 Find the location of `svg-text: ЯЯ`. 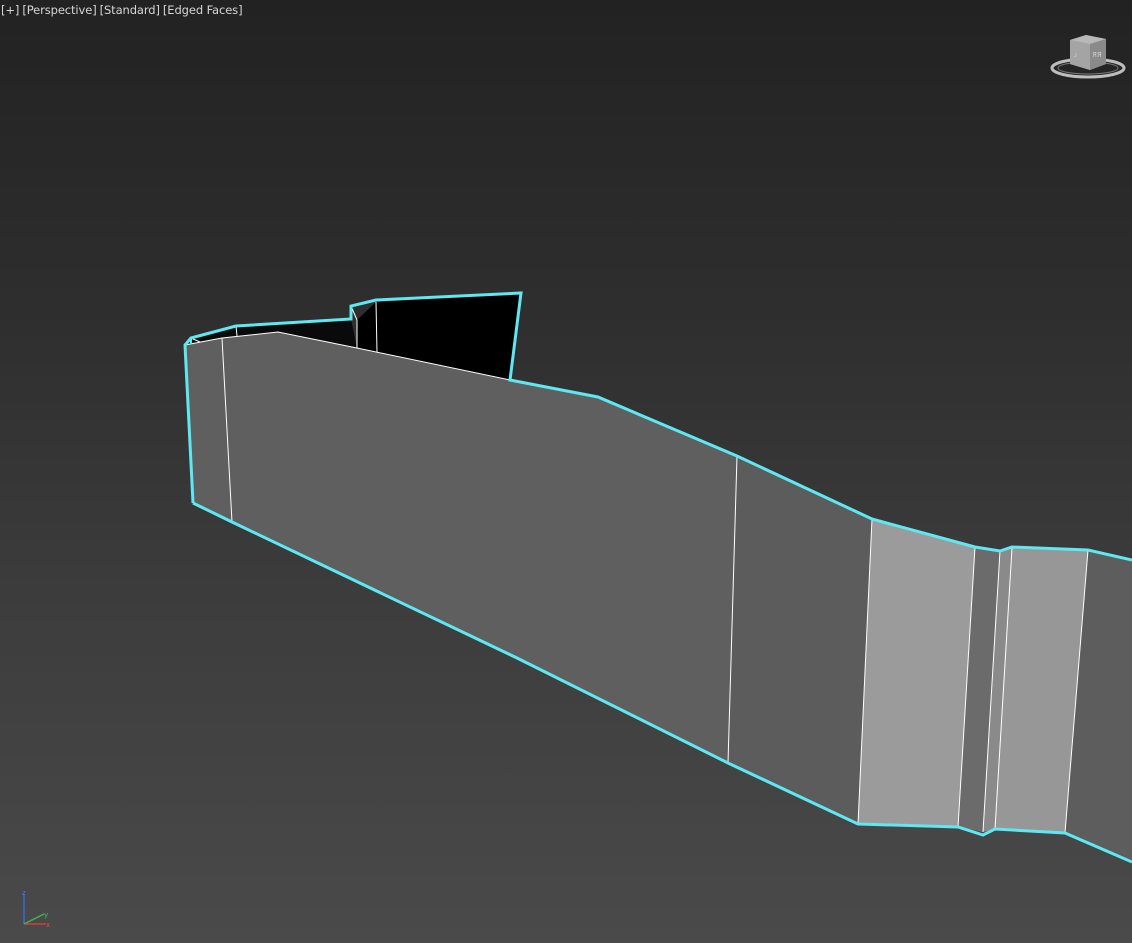

svg-text: ЯЯ is located at coordinates (1097, 55).